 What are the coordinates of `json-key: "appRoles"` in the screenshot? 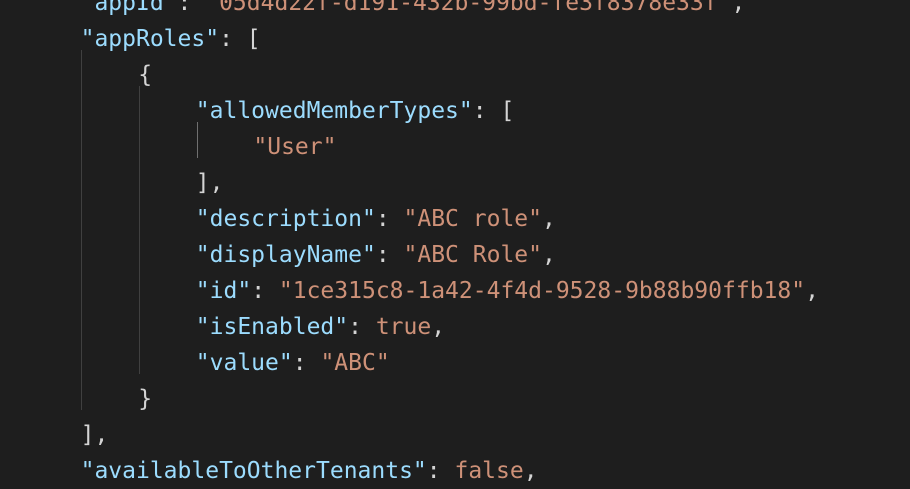 It's located at (150, 39).